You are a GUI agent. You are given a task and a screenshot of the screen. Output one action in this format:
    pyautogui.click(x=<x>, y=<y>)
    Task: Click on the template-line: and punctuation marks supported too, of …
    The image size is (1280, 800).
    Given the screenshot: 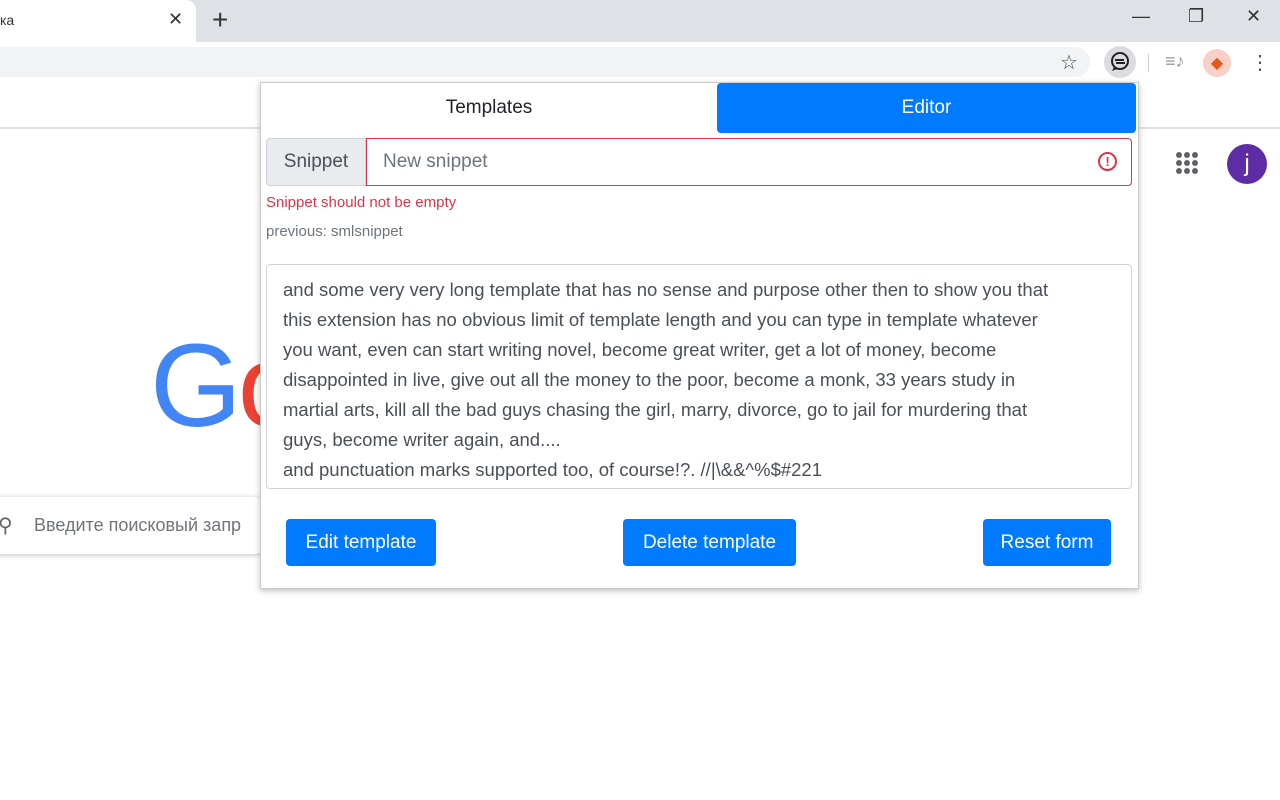 What is the action you would take?
    pyautogui.click(x=553, y=469)
    